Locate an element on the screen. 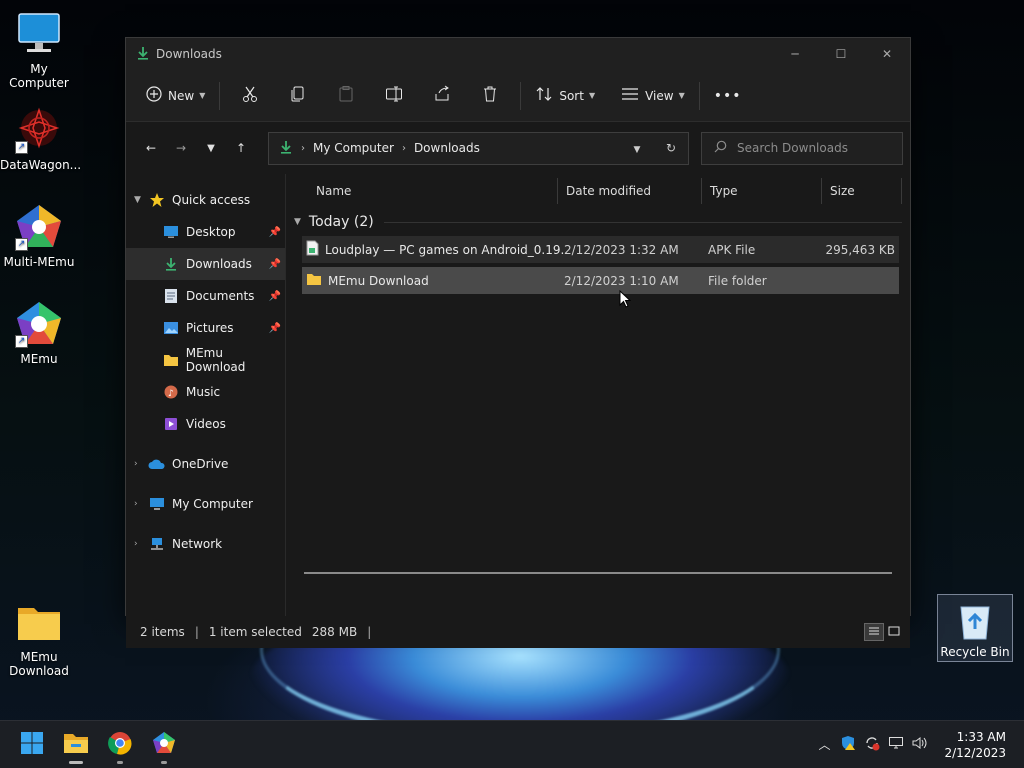 This screenshot has width=1024, height=768. more-options-button: ••• is located at coordinates (728, 96).